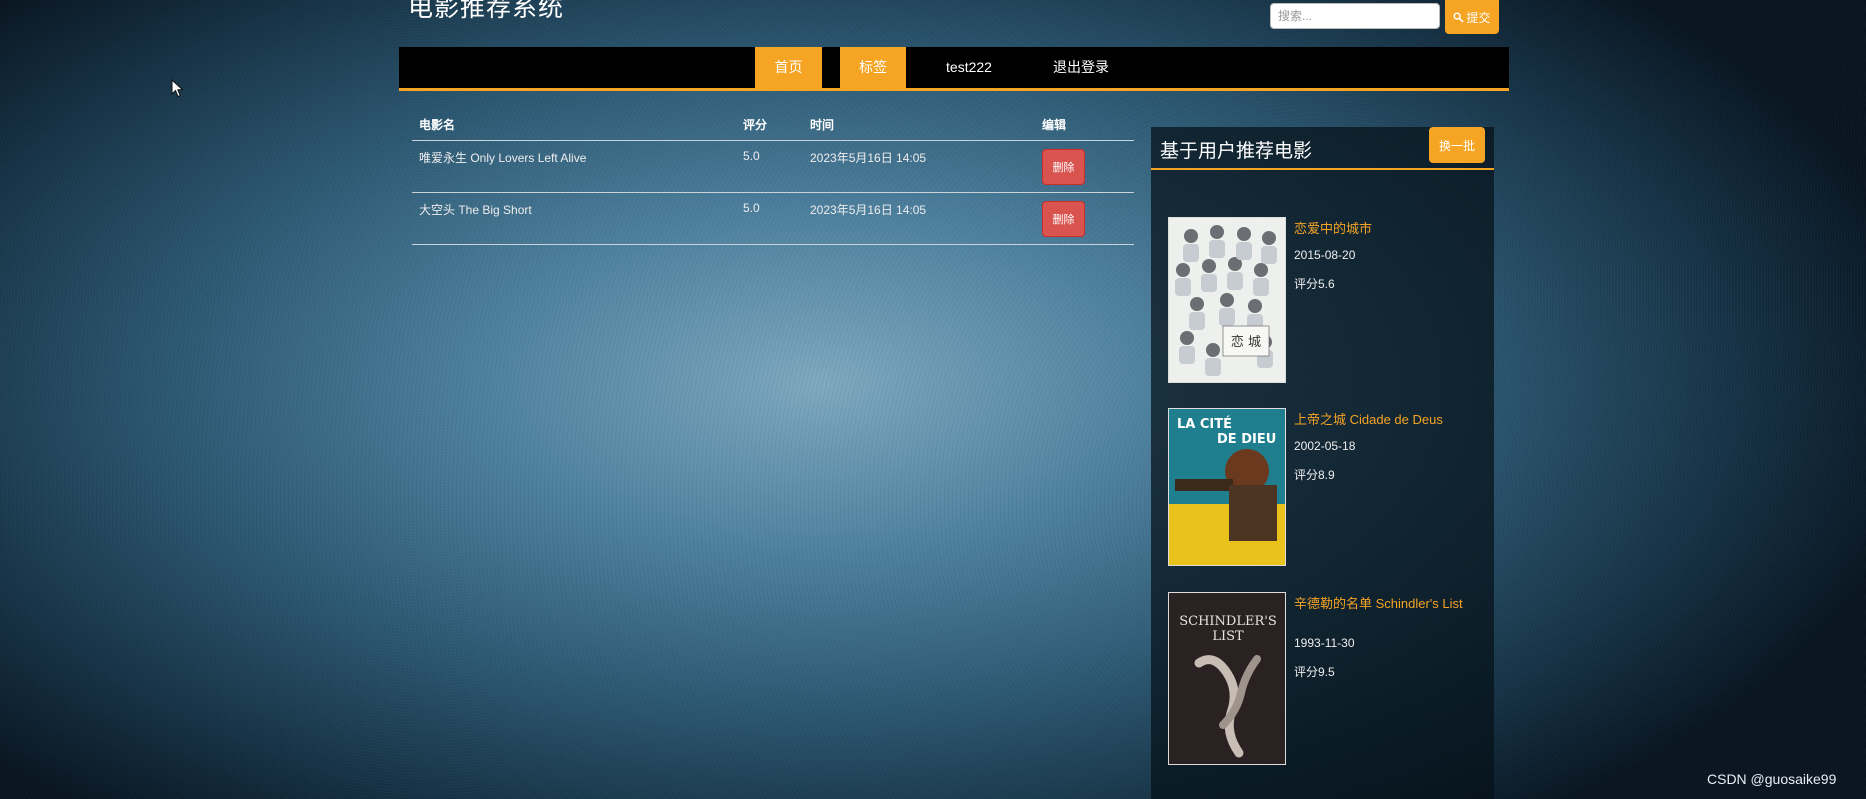  I want to click on mouse-cursor-icon, so click(177, 88).